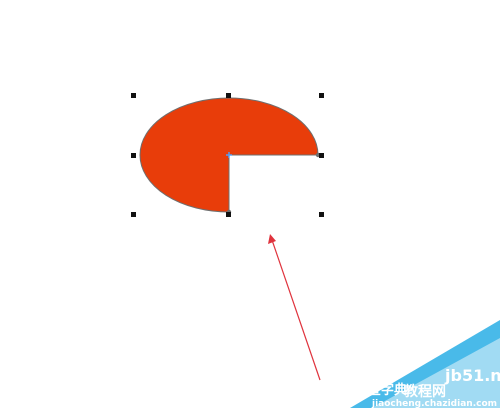  I want to click on annotation-arrow, so click(294, 307).